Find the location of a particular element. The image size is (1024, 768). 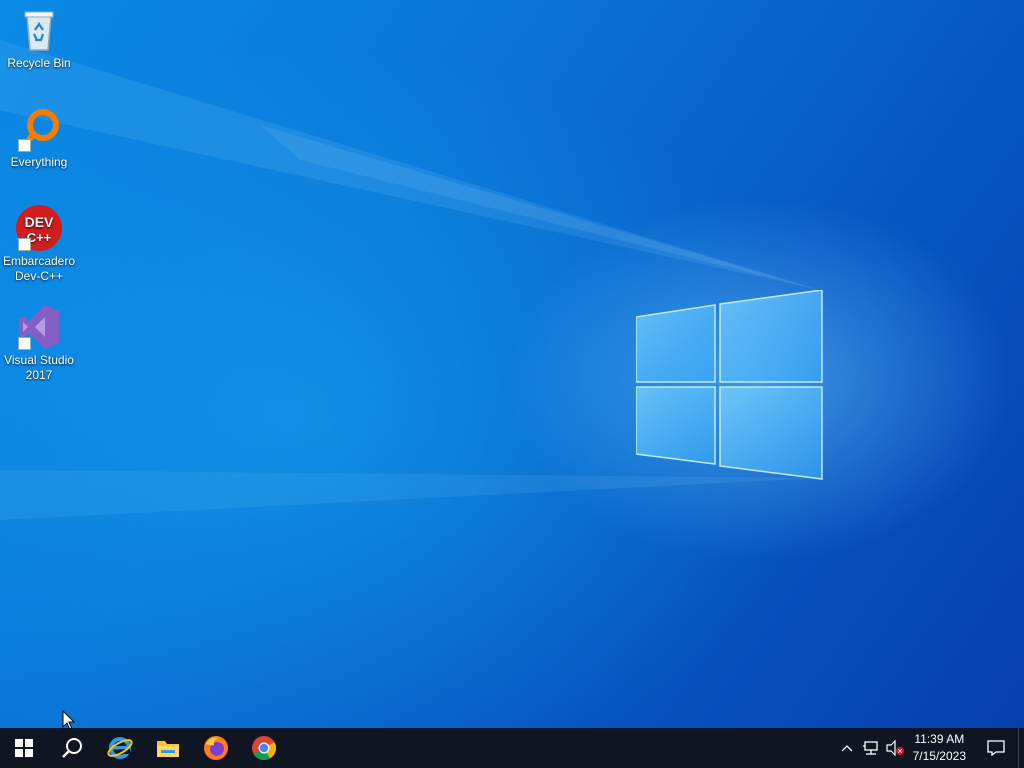

desktop-icon-label: Embarcadero Dev-C++ is located at coordinates (39, 268).